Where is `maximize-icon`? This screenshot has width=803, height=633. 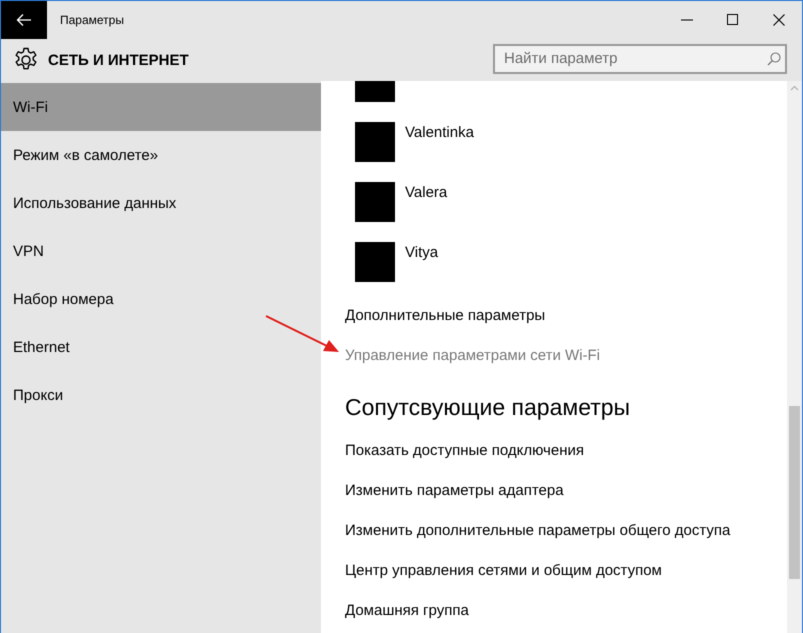
maximize-icon is located at coordinates (733, 20).